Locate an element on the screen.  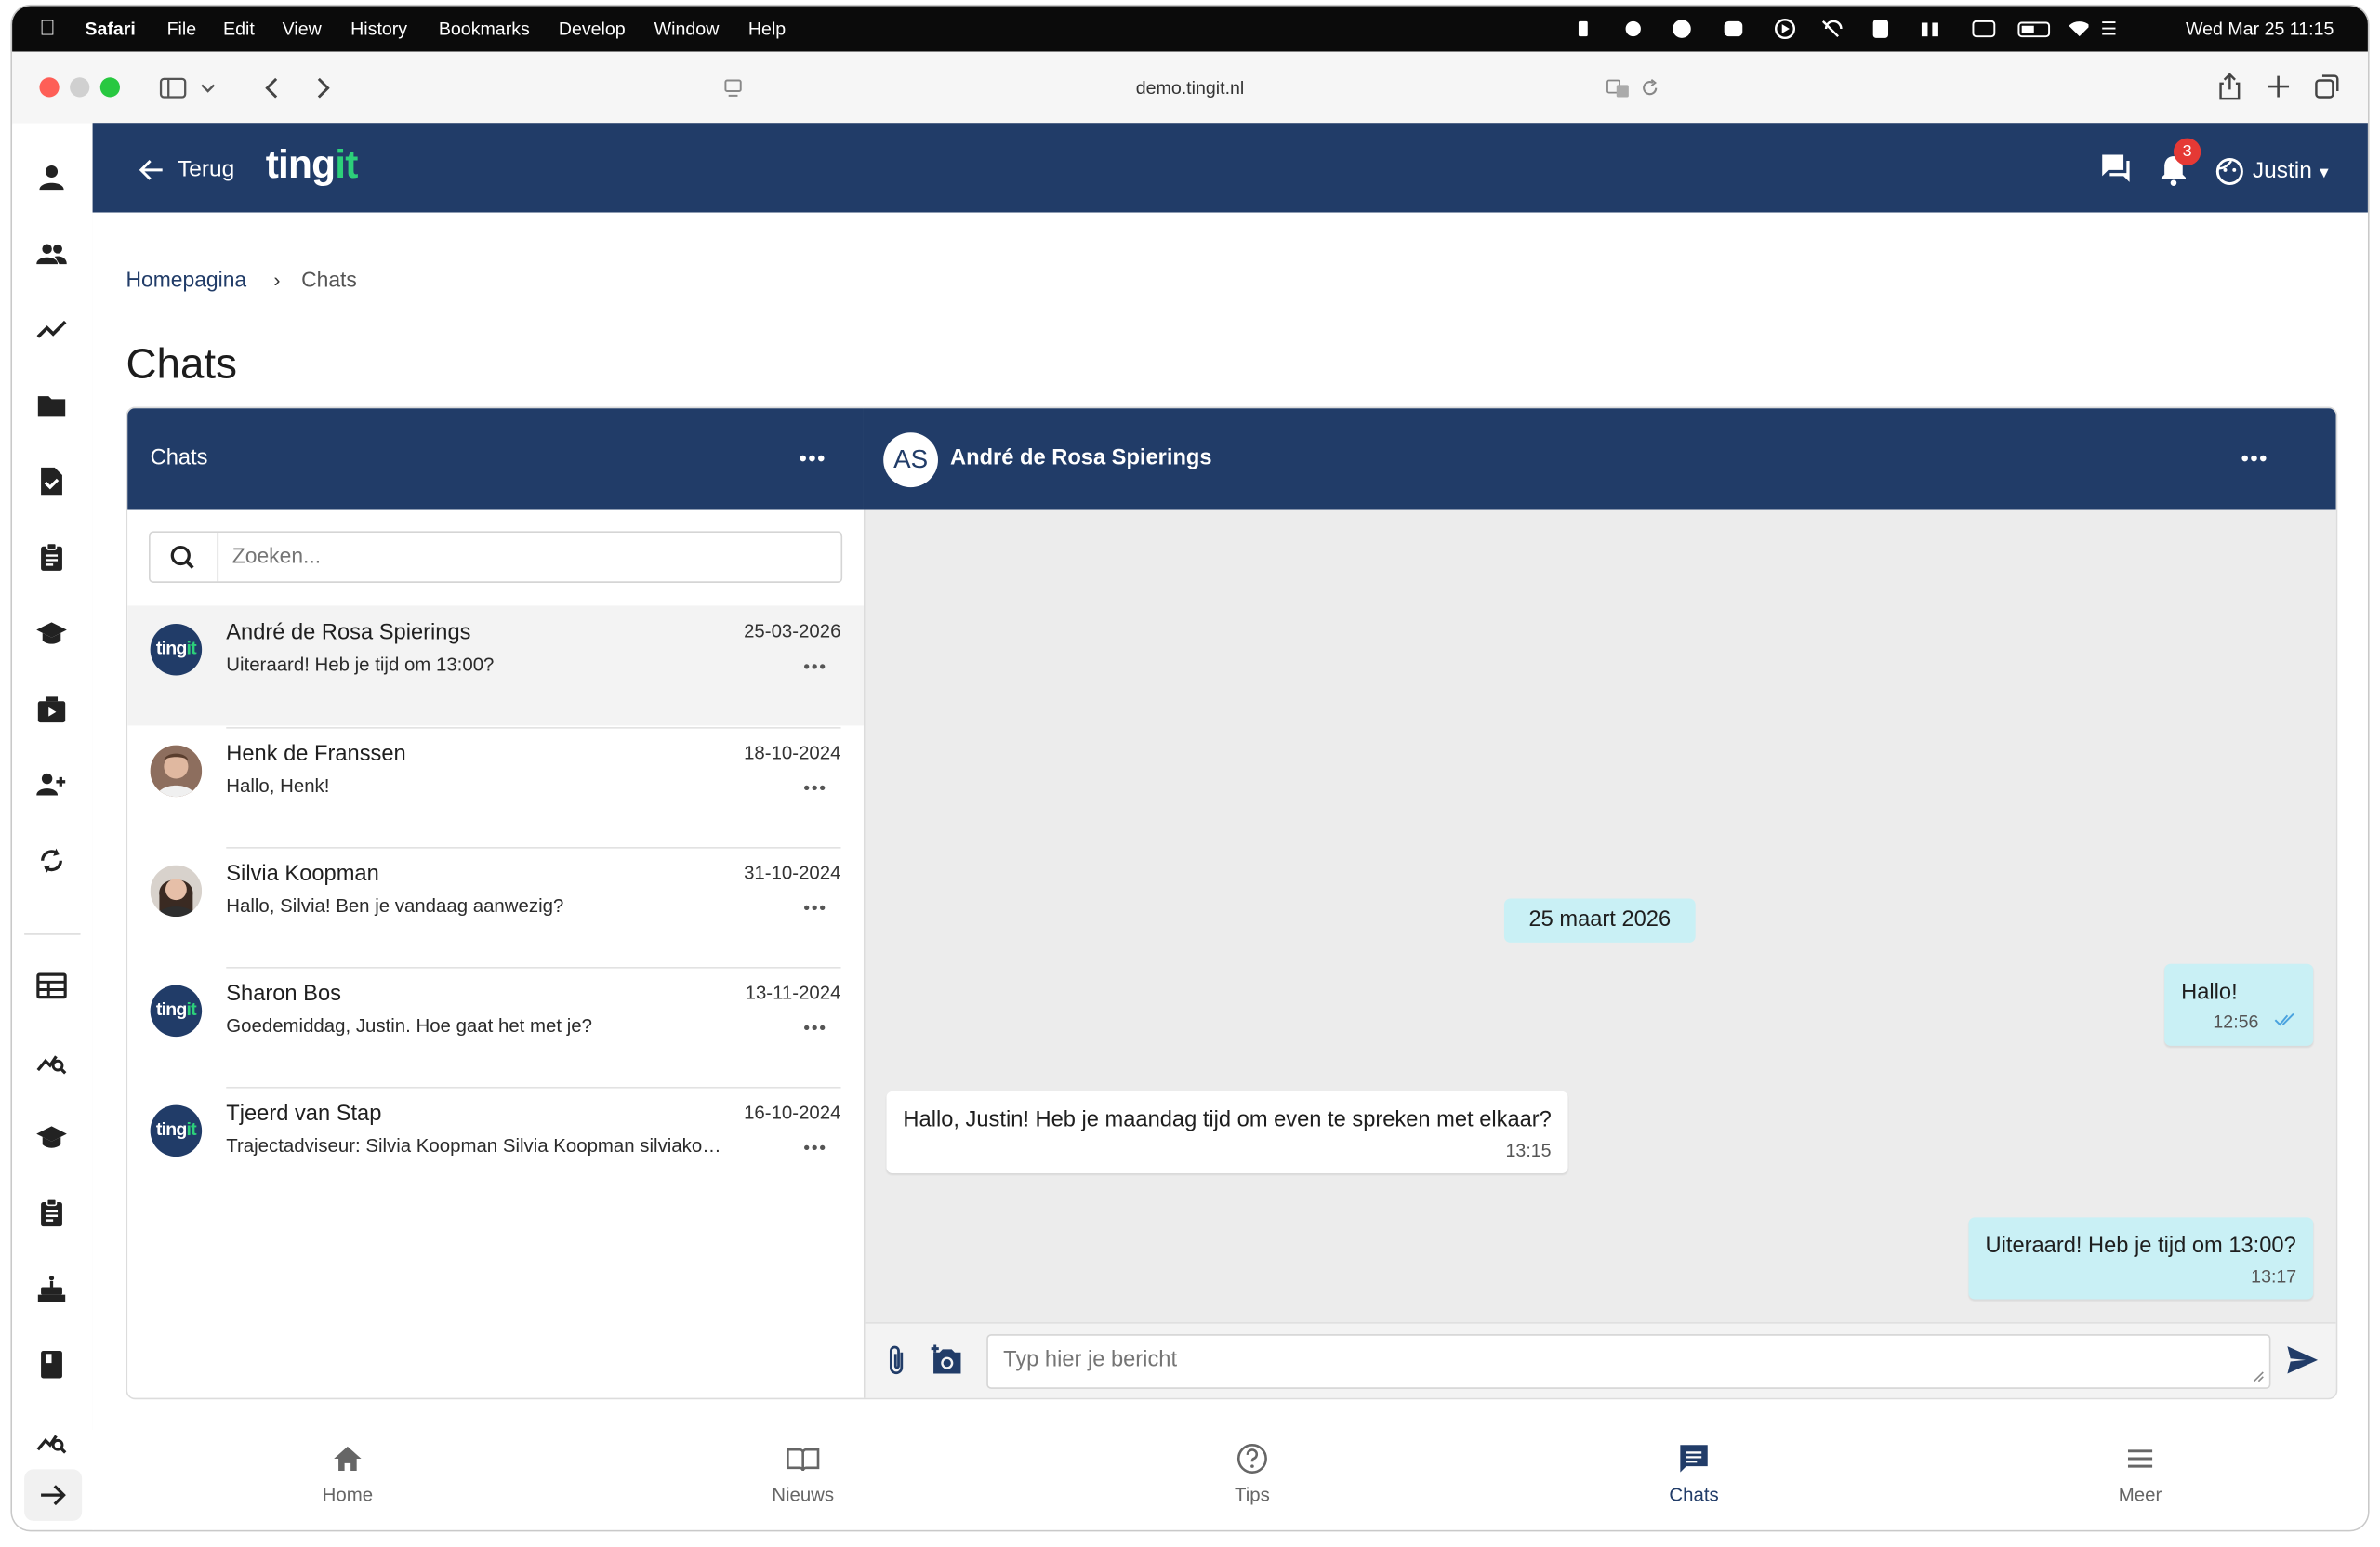
nav-meer: Meer is located at coordinates (2141, 1474).